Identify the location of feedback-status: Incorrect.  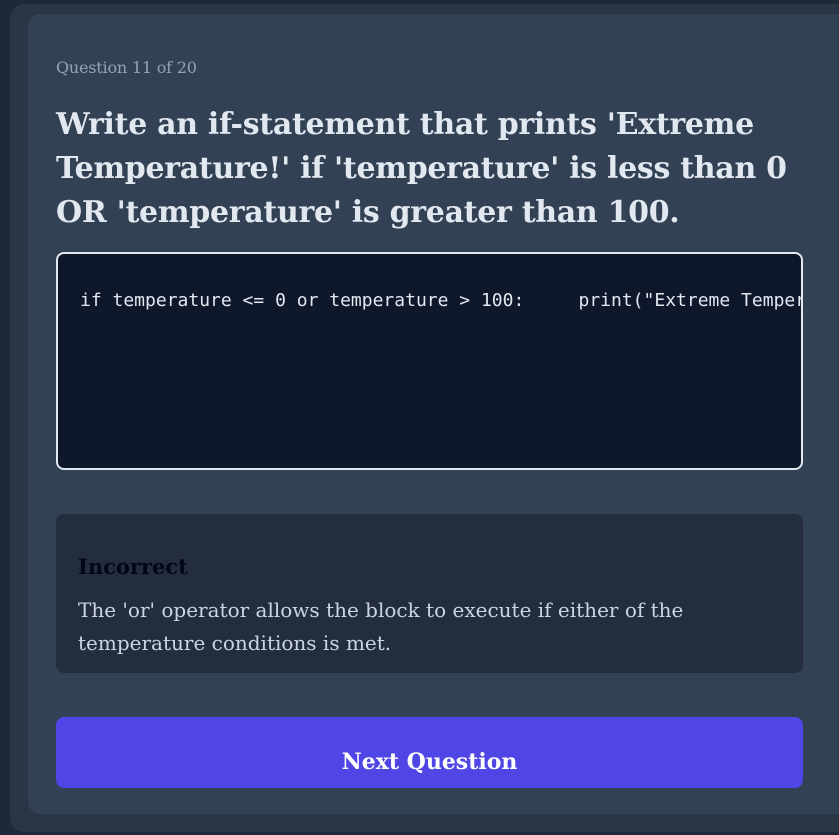
(133, 566).